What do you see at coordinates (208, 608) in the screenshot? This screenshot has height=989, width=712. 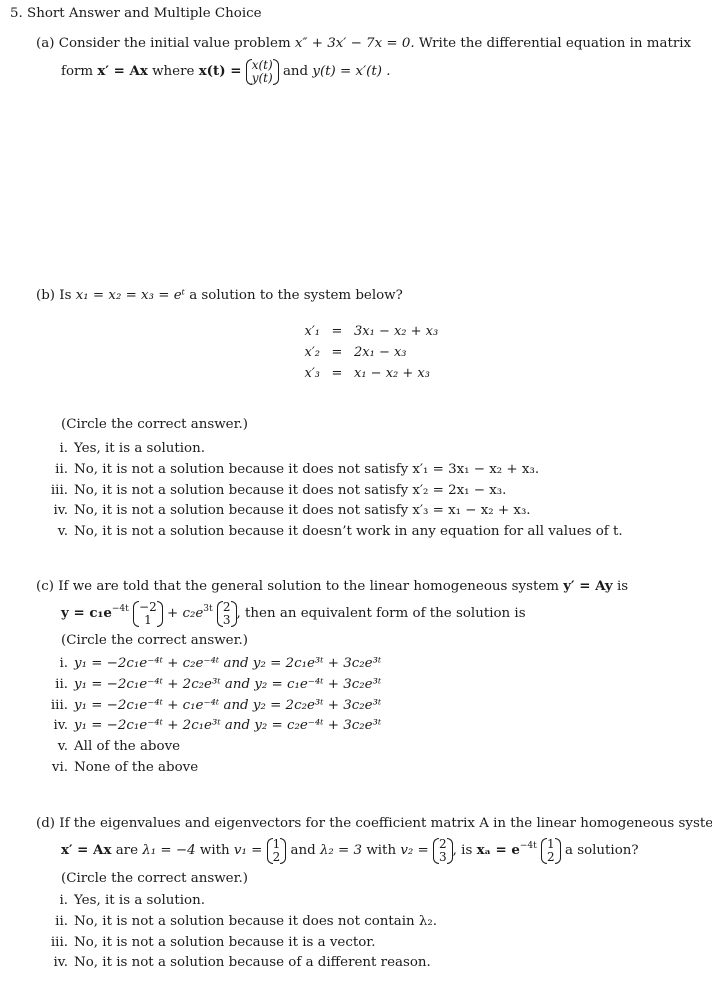 I see `exponent: 3t` at bounding box center [208, 608].